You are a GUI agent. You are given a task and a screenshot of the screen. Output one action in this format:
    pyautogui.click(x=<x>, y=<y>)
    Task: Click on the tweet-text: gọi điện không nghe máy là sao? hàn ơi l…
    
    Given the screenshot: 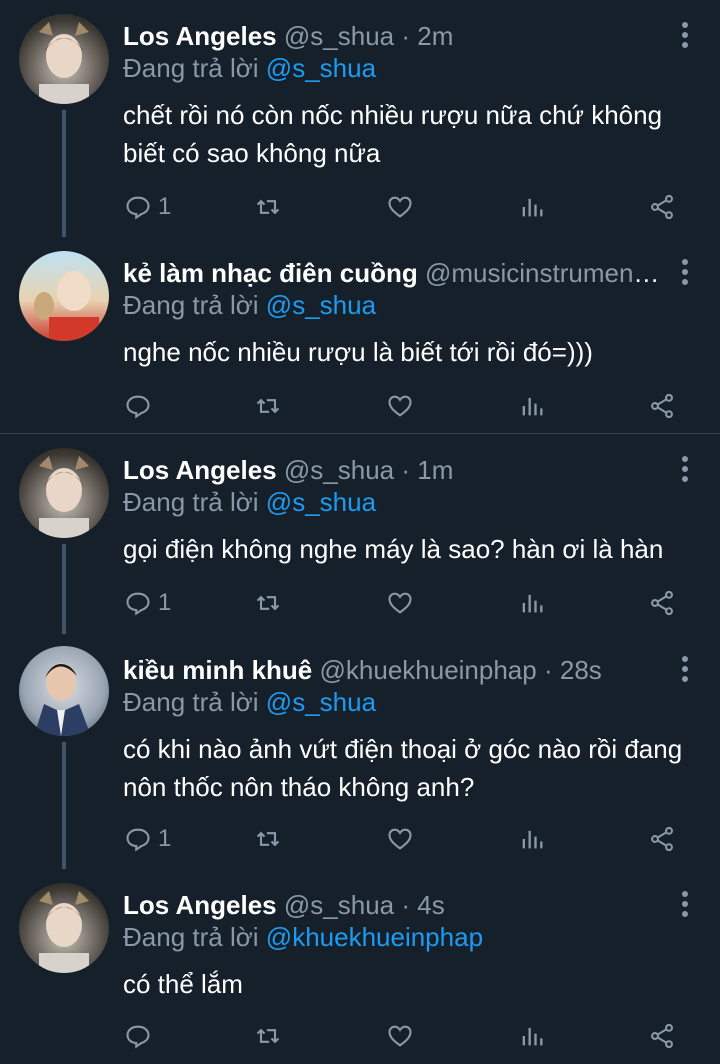 What is the action you would take?
    pyautogui.click(x=393, y=549)
    